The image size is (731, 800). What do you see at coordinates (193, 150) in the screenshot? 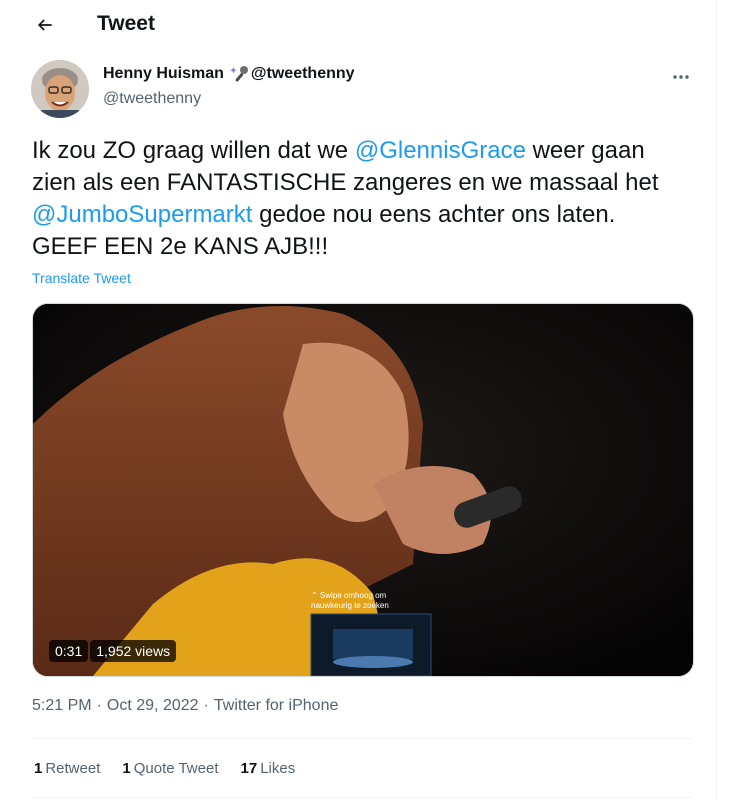
I see `tweet-text-segment: Ik zou ZO graag willen dat we` at bounding box center [193, 150].